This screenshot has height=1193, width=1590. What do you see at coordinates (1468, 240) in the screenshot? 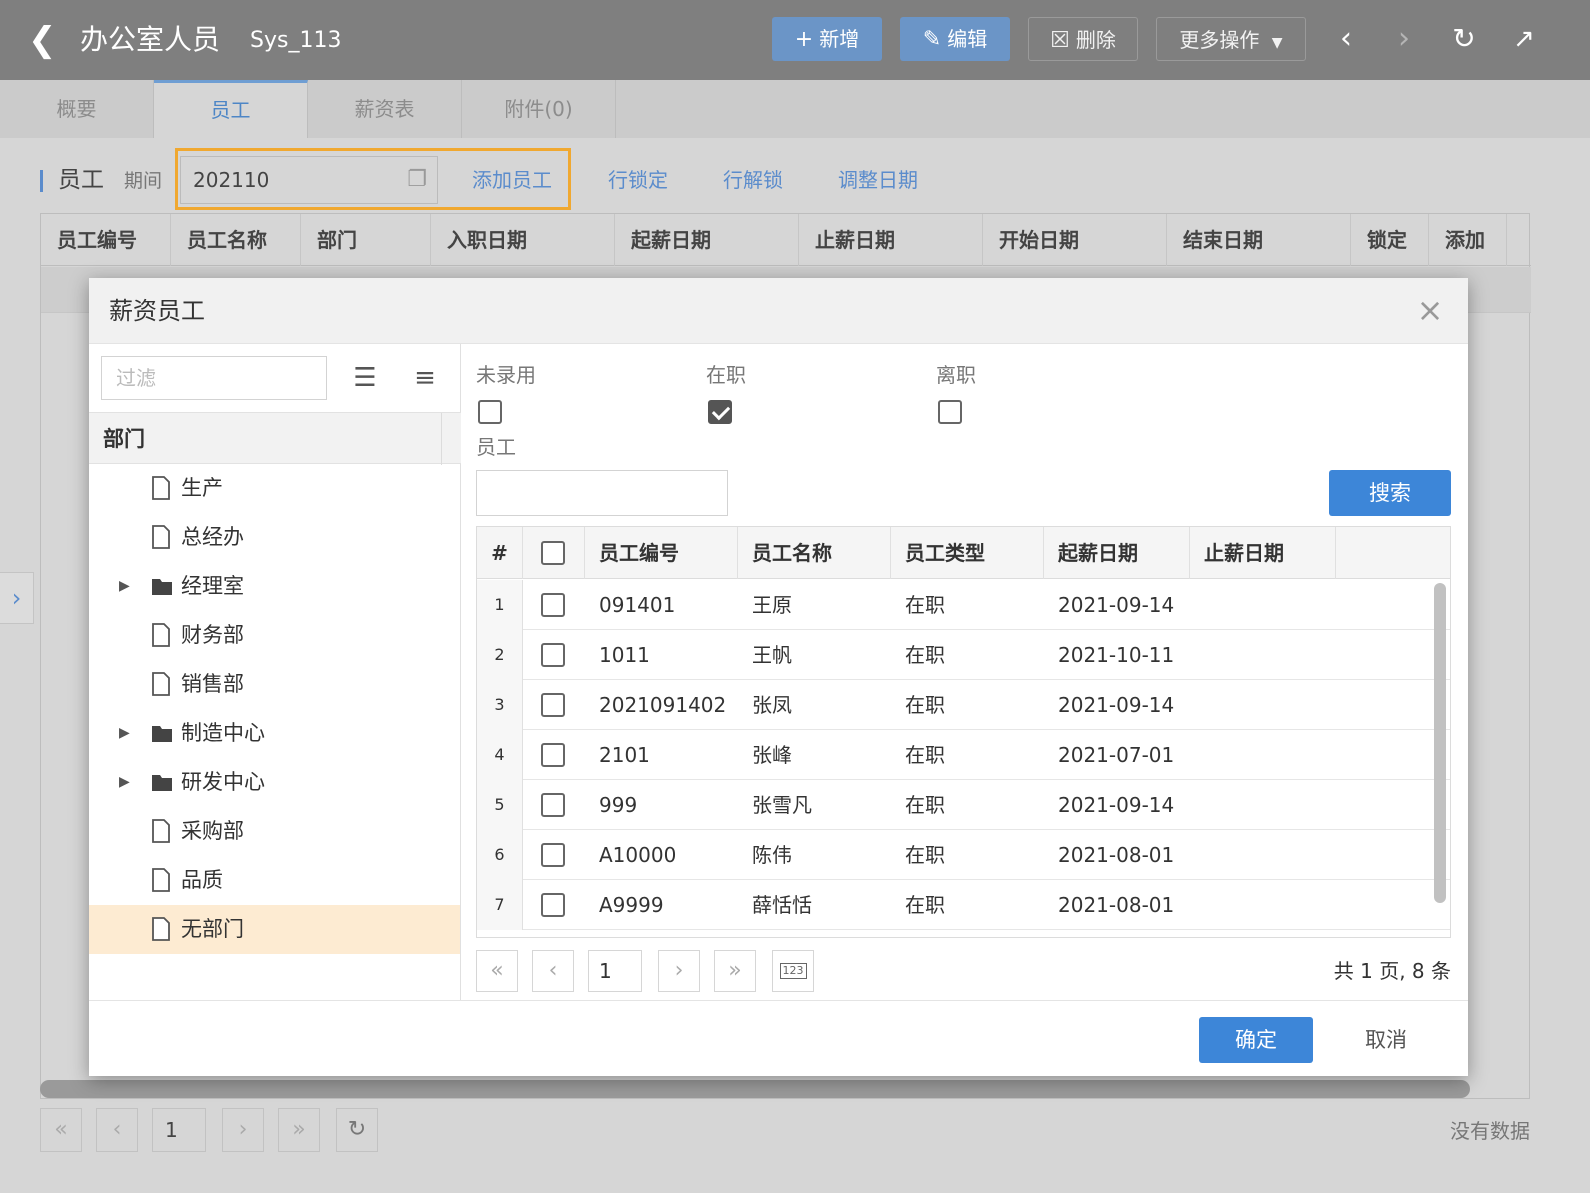
I see `column-header: 添加` at bounding box center [1468, 240].